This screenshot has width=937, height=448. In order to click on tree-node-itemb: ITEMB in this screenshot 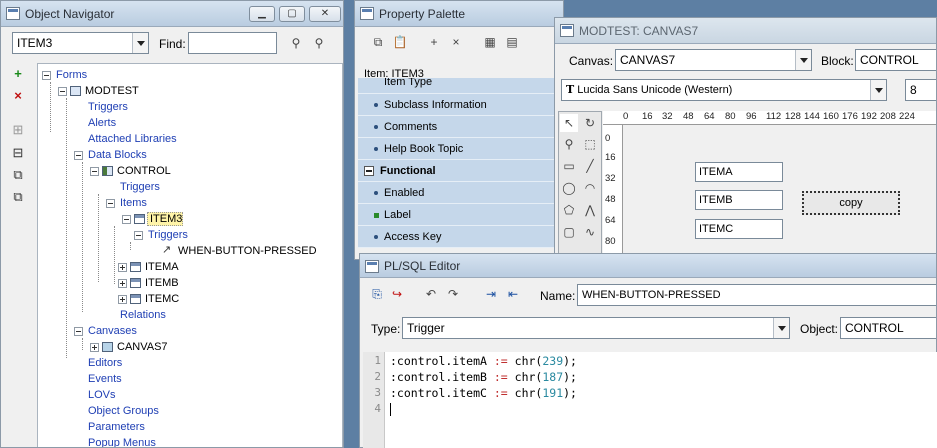, I will do `click(148, 283)`.